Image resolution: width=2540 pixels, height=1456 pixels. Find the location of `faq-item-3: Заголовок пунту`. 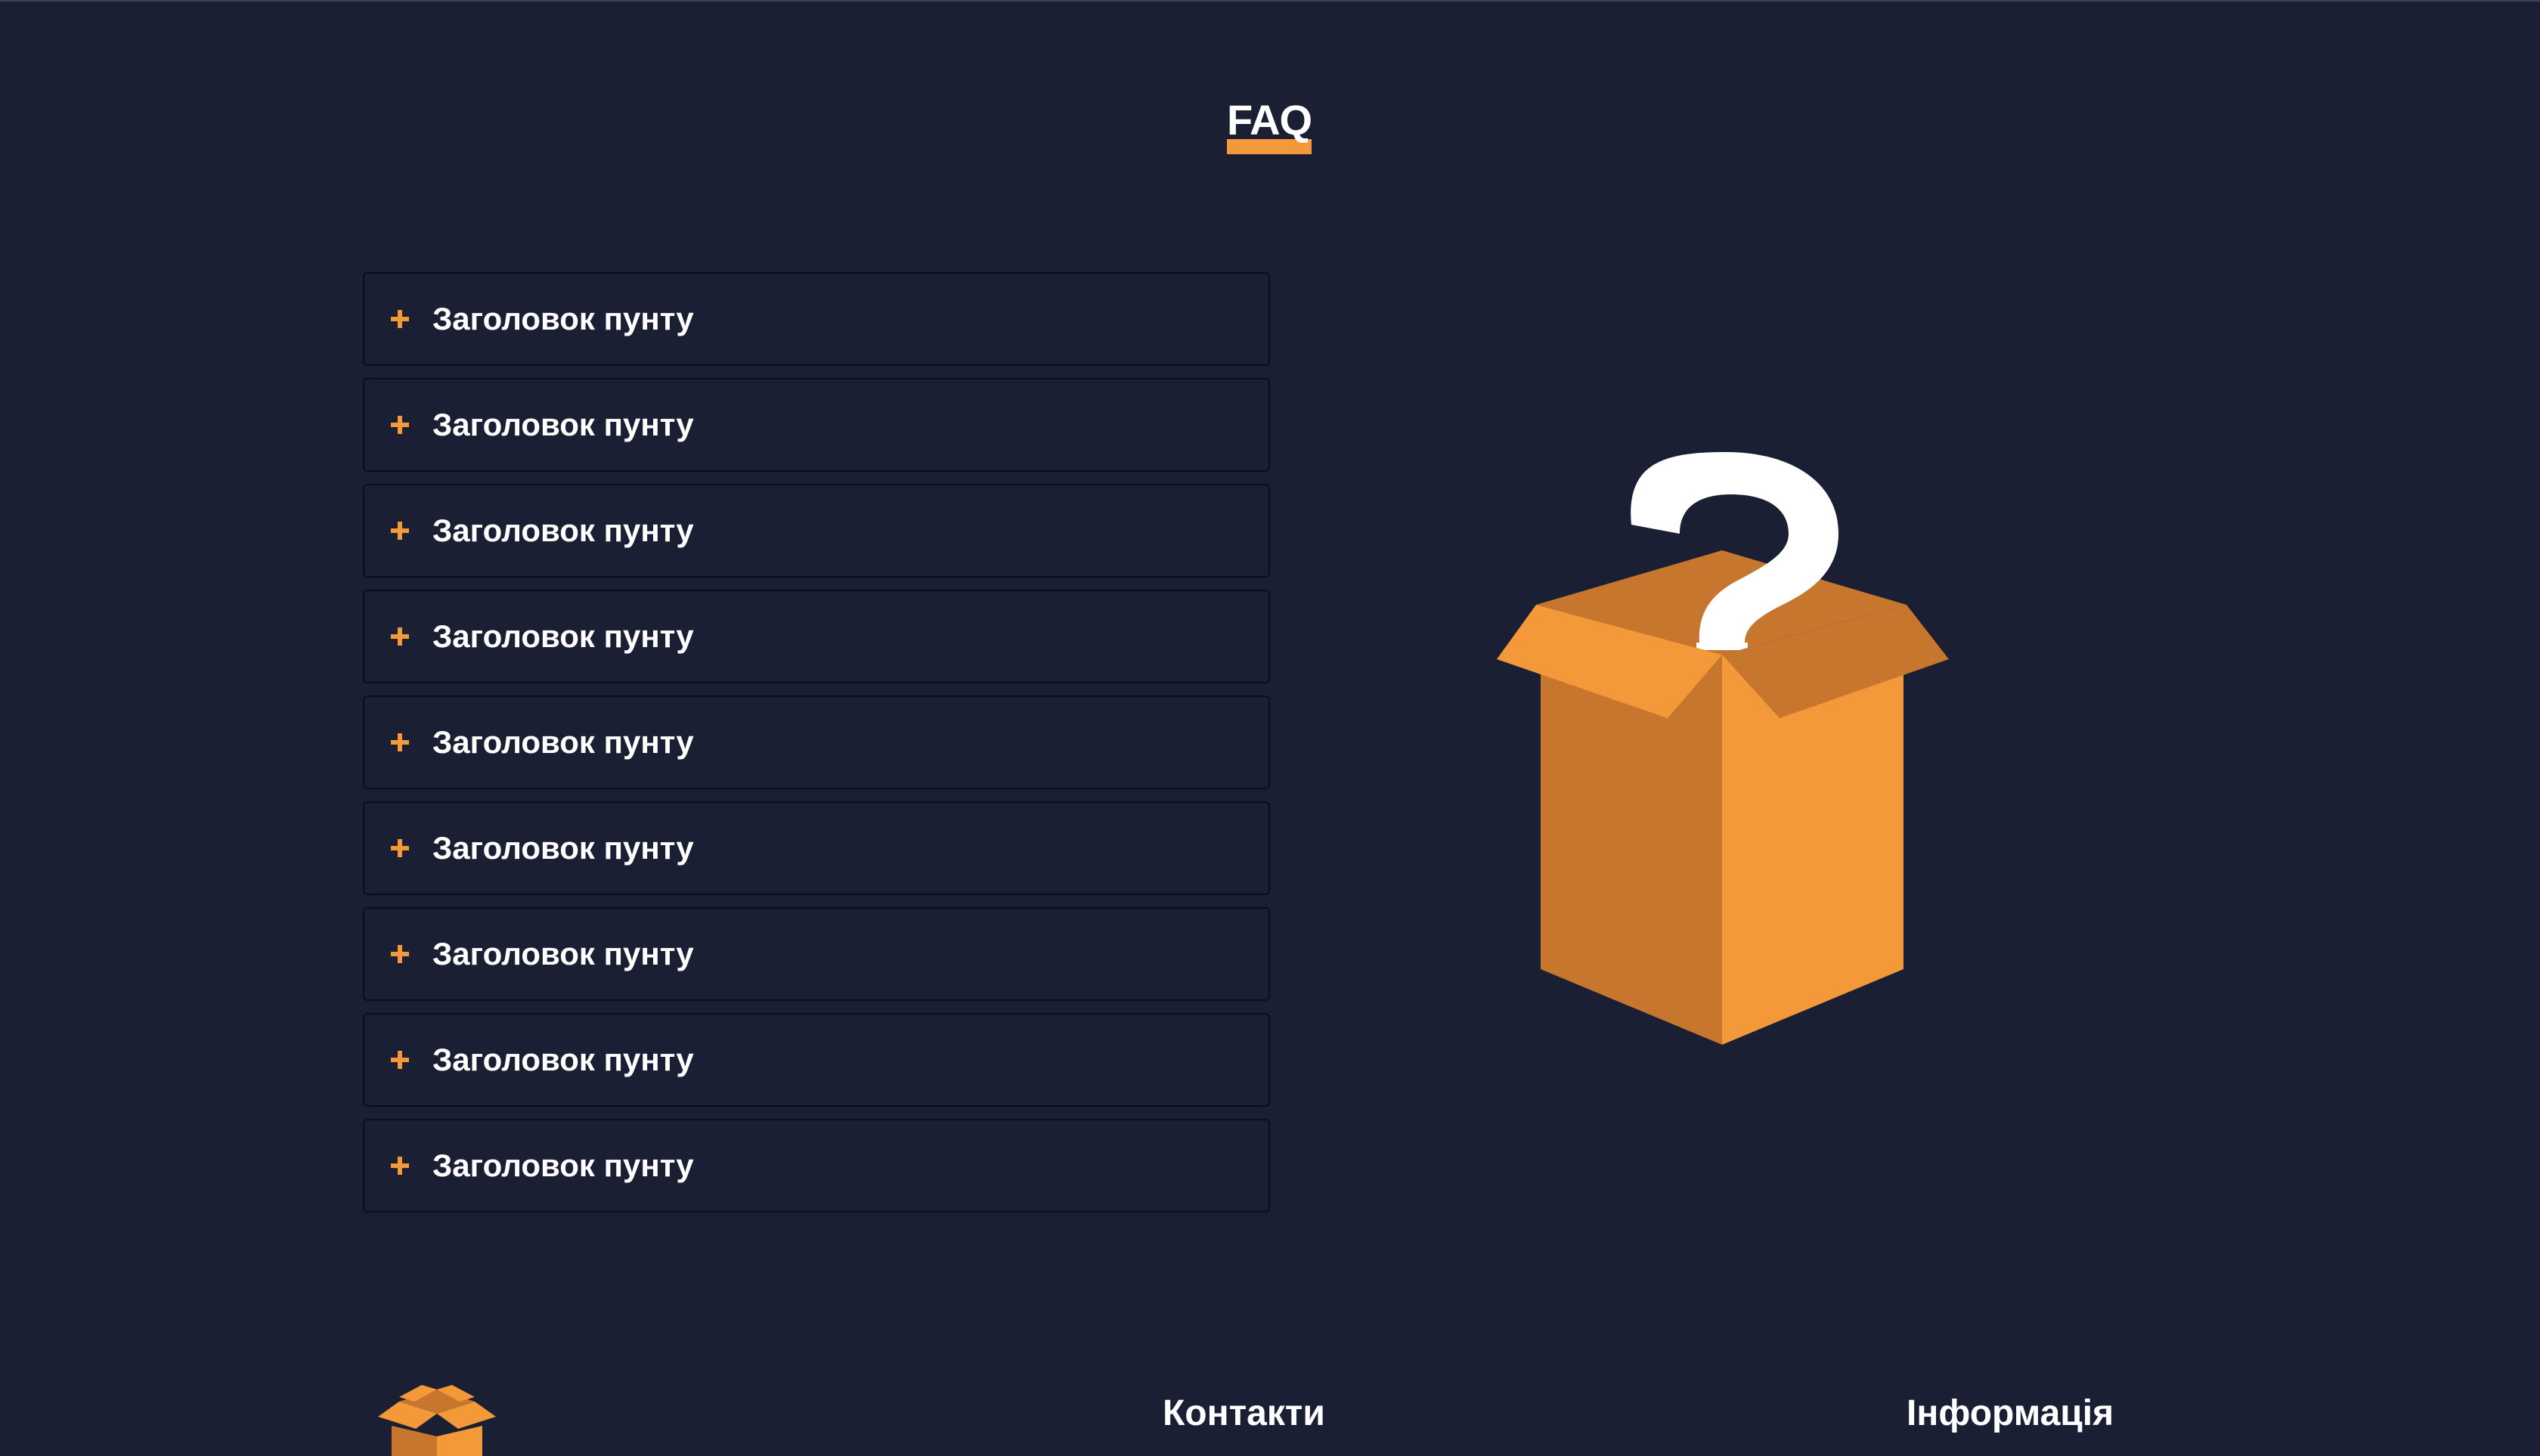

faq-item-3: Заголовок пунту is located at coordinates (816, 531).